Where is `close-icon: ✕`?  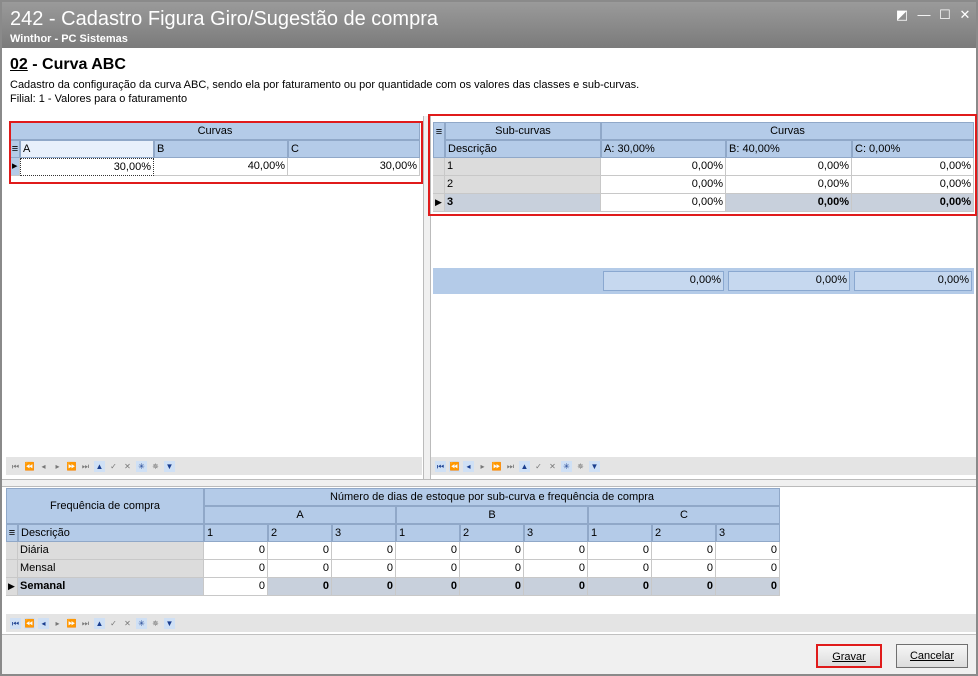
close-icon: ✕ is located at coordinates (965, 15).